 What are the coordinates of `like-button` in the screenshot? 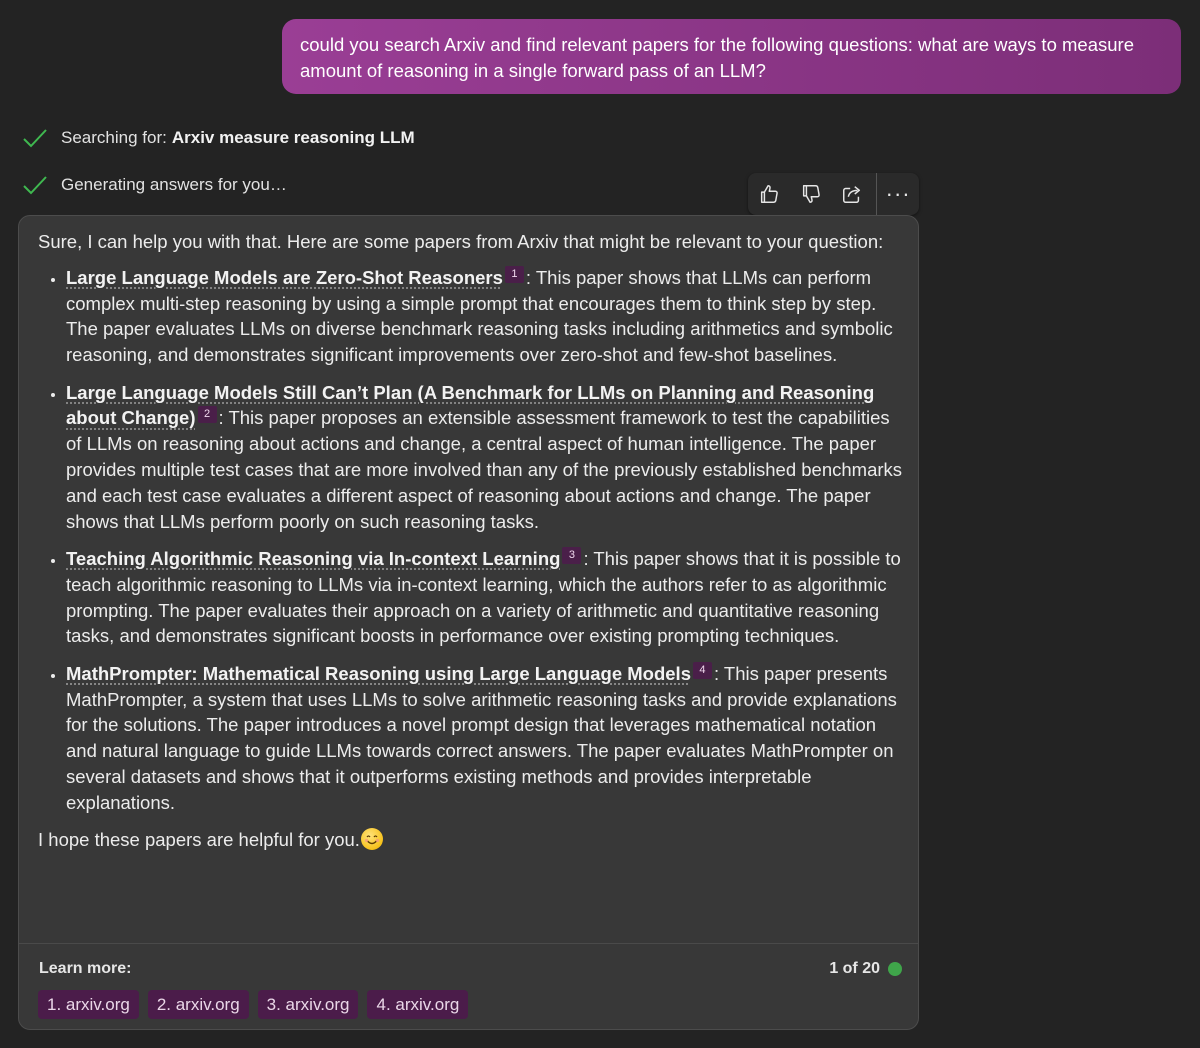 It's located at (769, 194).